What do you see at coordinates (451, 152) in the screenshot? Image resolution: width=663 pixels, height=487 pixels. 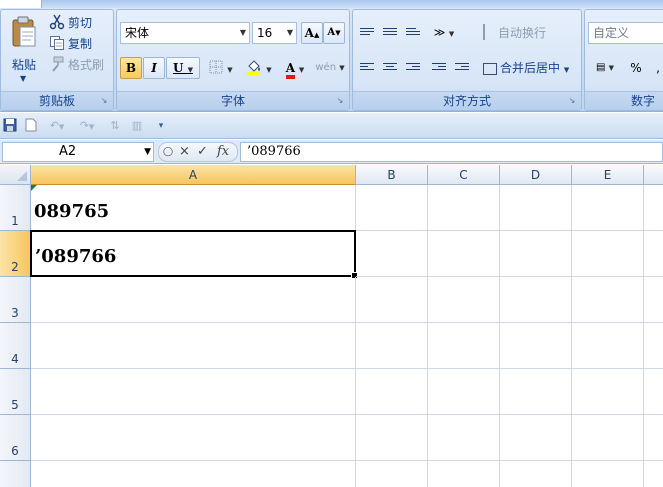 I see `formula-input: ’089766` at bounding box center [451, 152].